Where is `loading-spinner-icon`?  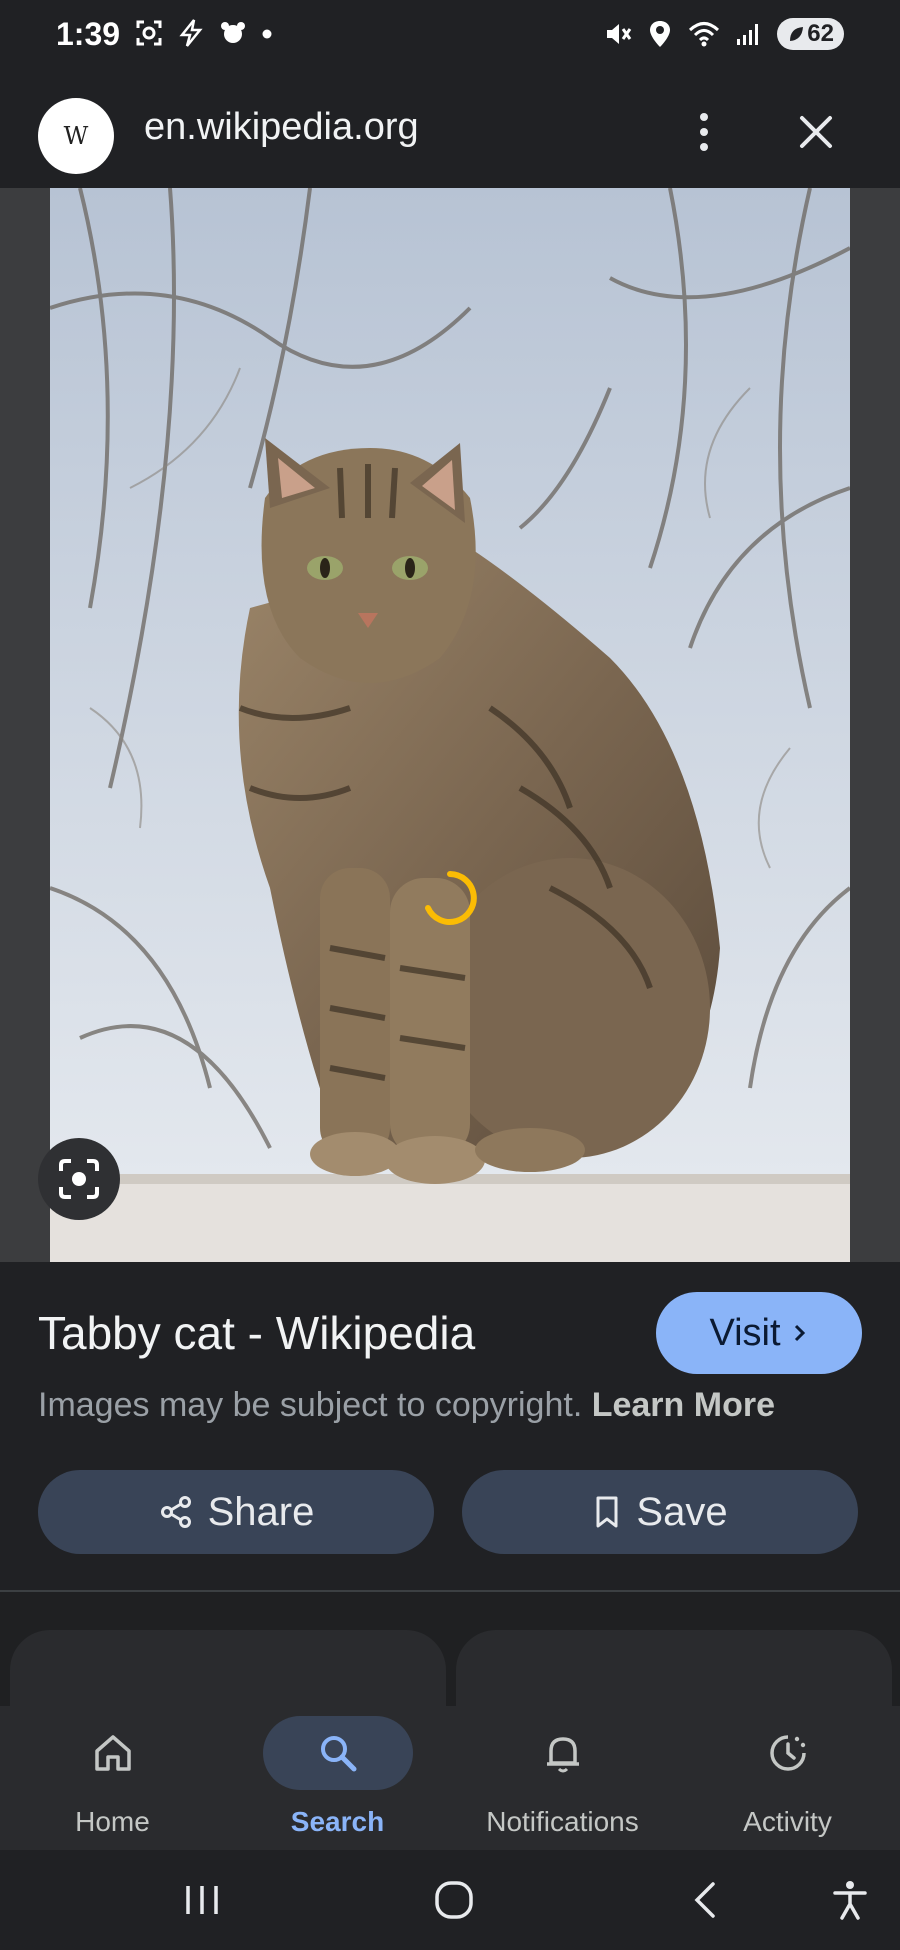 loading-spinner-icon is located at coordinates (451, 898).